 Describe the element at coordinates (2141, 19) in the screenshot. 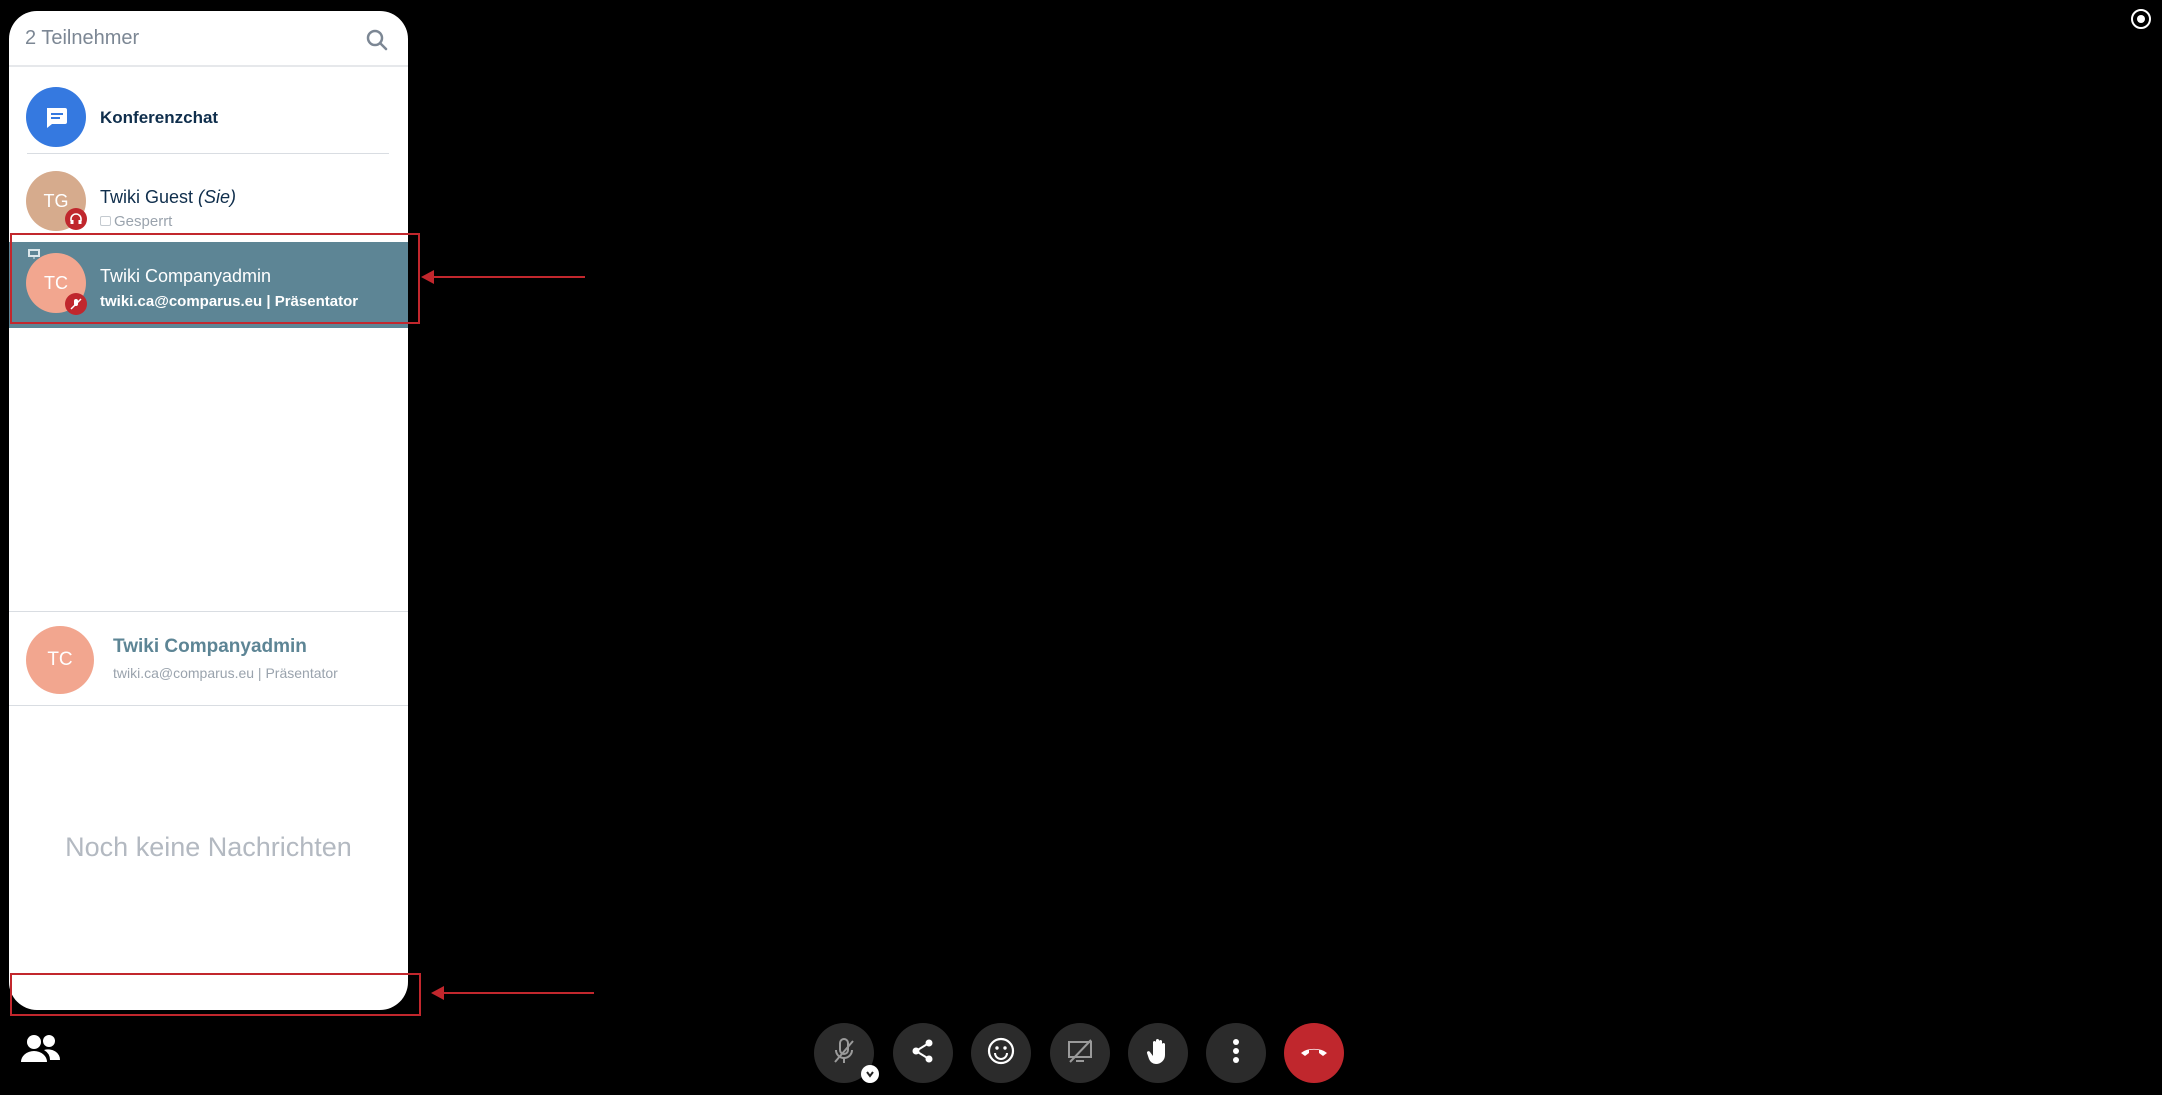

I see `recording-icon` at that location.